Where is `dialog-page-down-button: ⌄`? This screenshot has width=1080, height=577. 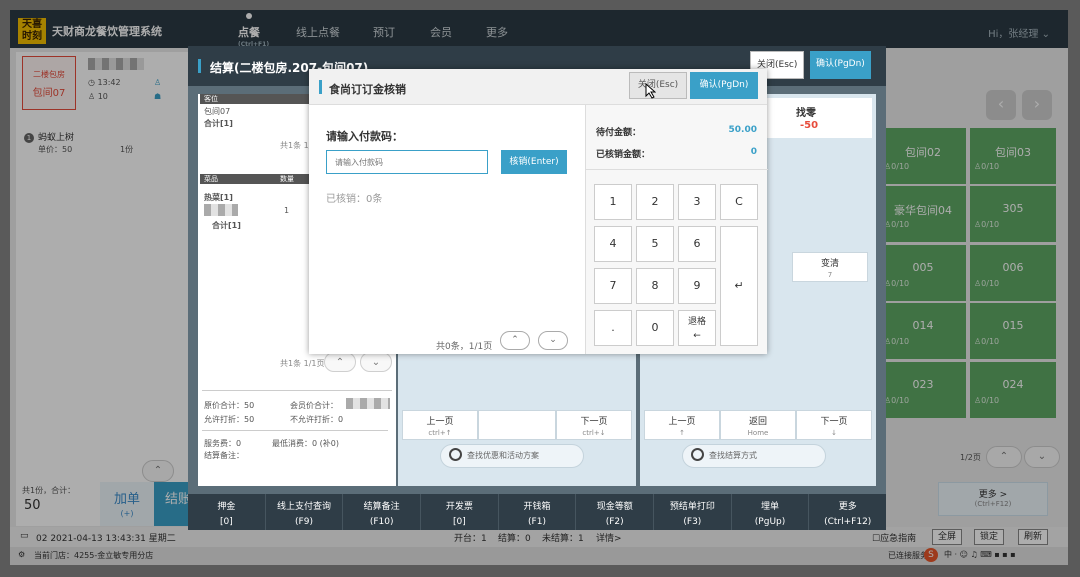 dialog-page-down-button: ⌄ is located at coordinates (553, 340).